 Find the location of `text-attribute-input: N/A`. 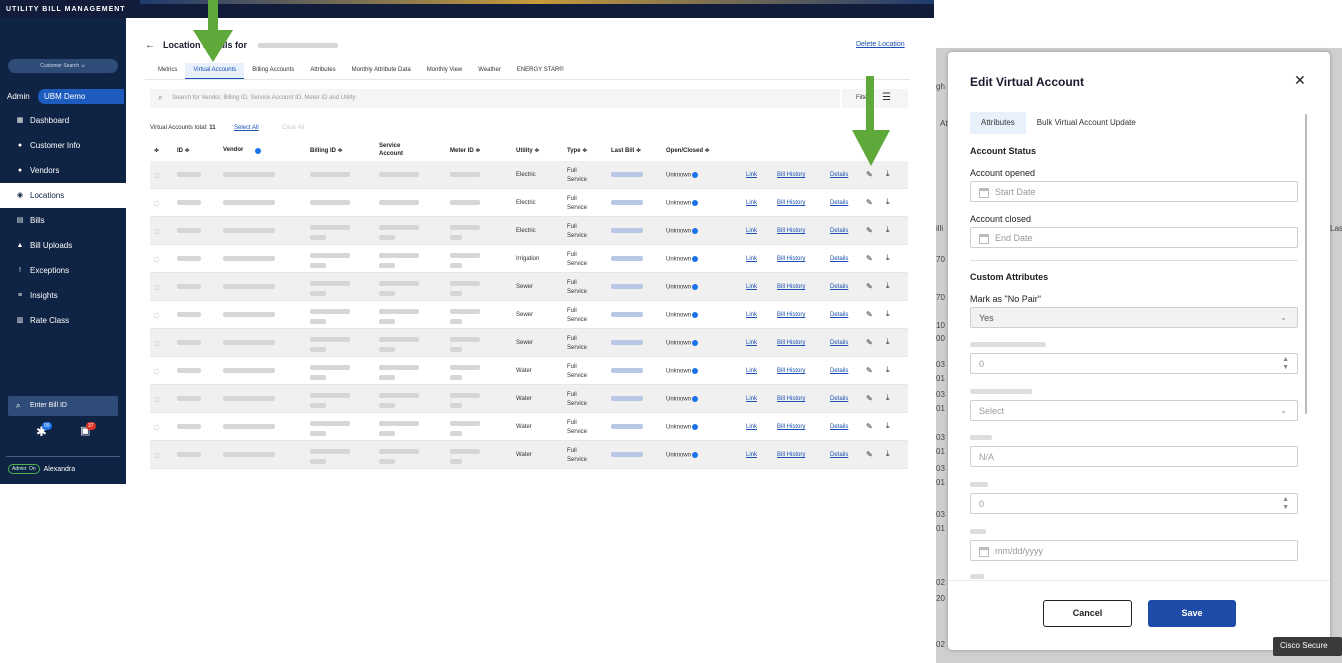

text-attribute-input: N/A is located at coordinates (1134, 456).